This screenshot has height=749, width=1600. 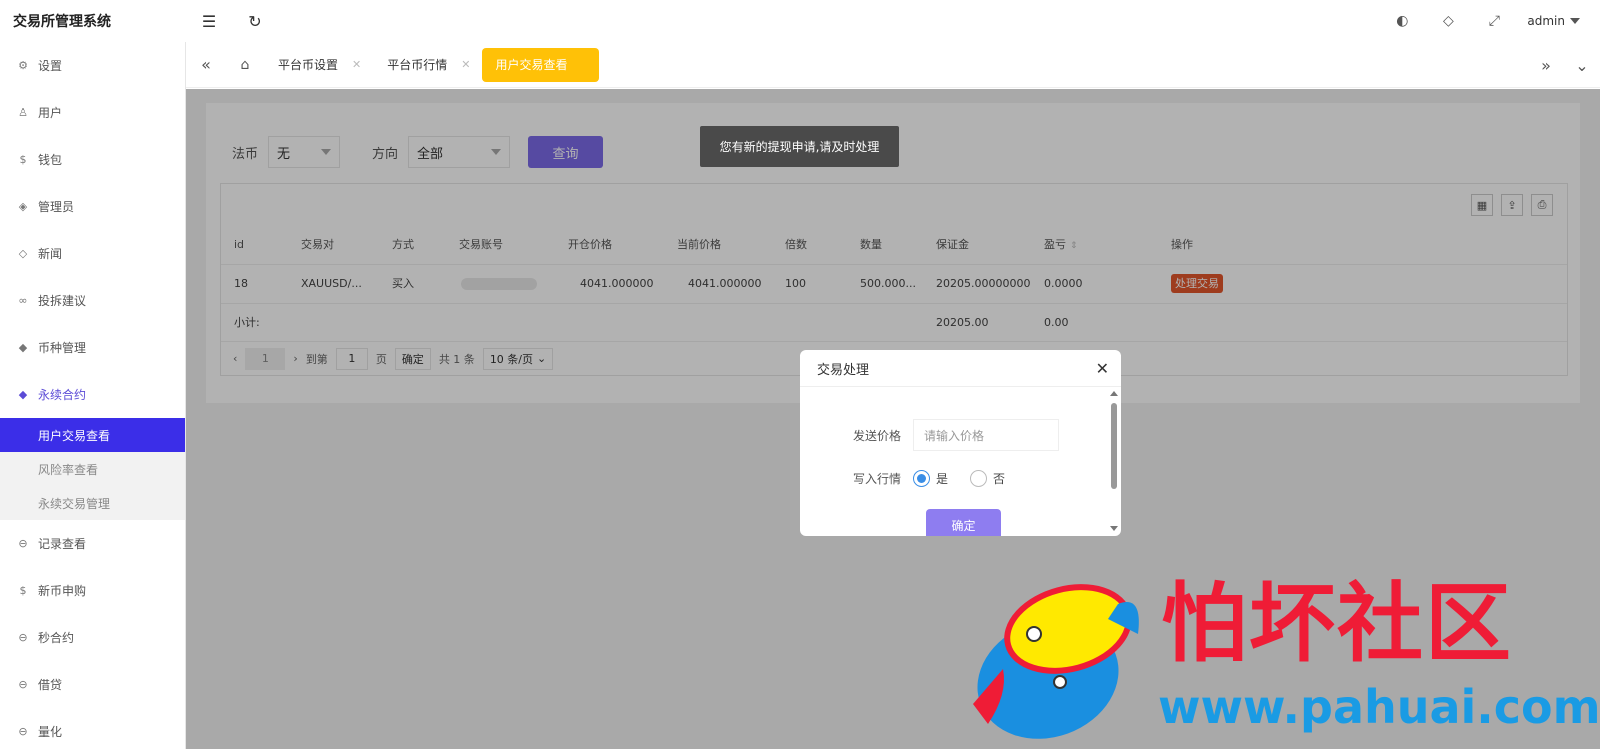 What do you see at coordinates (800, 21) in the screenshot?
I see `top-header: 交易所管理系统 ☰ ↻ ◐ ◇ ⤢ admin` at bounding box center [800, 21].